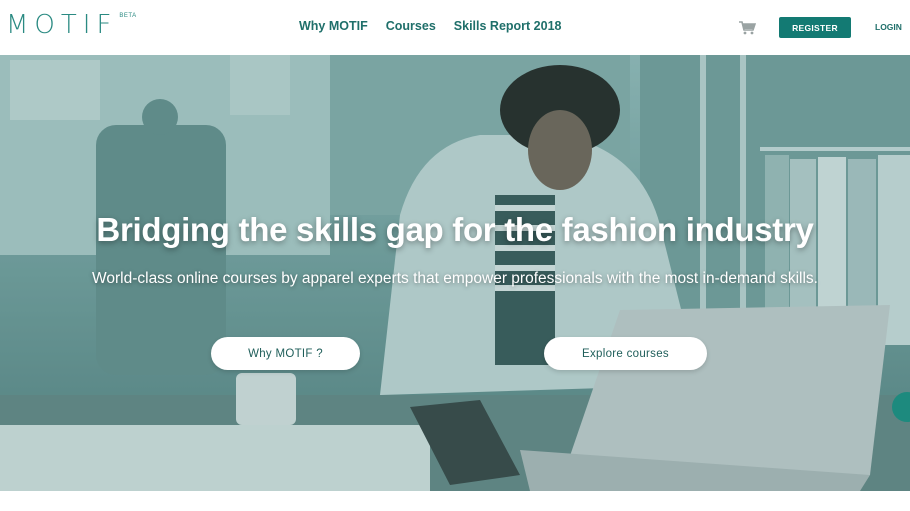  I want to click on nav-courses: Courses, so click(411, 26).